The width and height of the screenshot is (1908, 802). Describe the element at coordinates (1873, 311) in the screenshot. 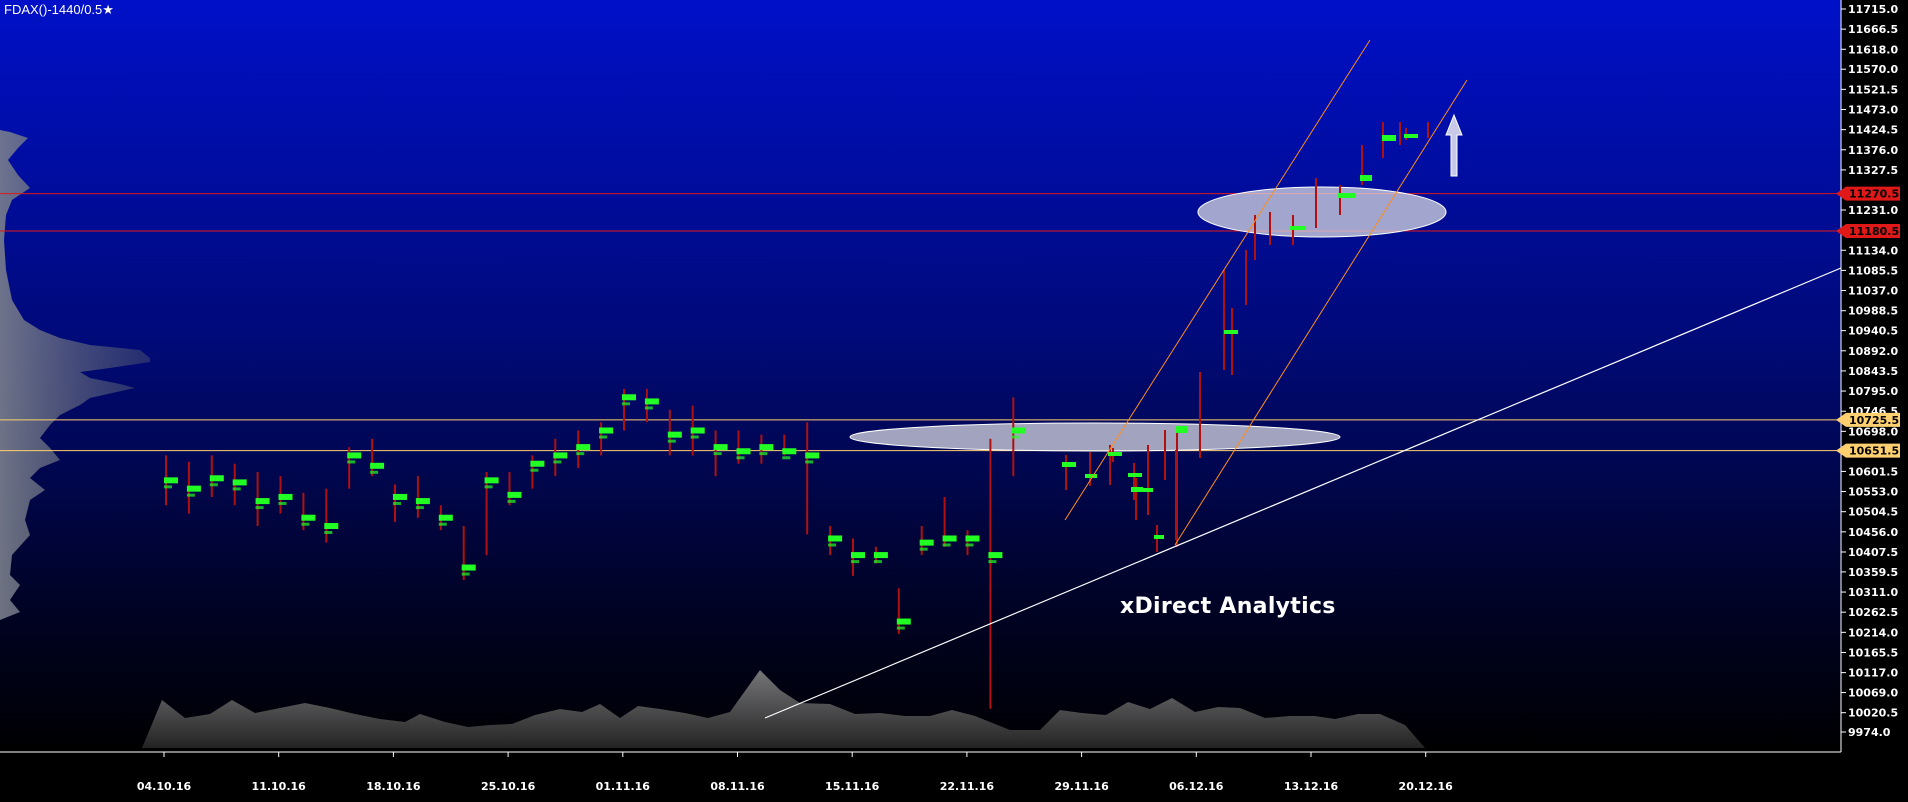

I see `y-tick-label: 10988.5` at that location.